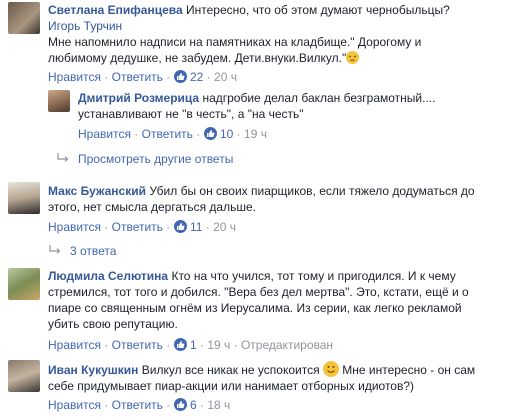 The height and width of the screenshot is (420, 512). I want to click on comment-text: этого, нет смысла дергаться дальше., so click(152, 207).